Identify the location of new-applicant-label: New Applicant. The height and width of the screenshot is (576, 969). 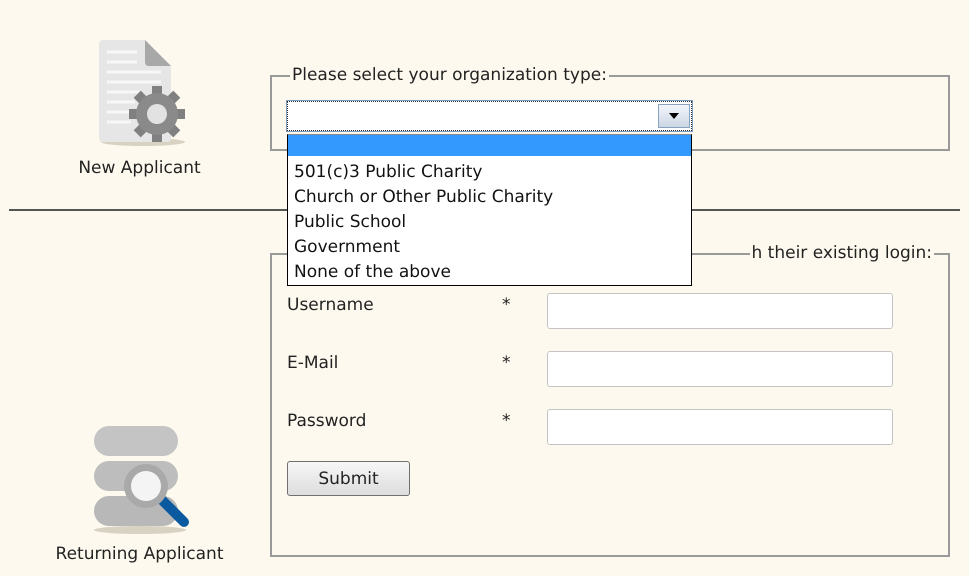
(139, 168).